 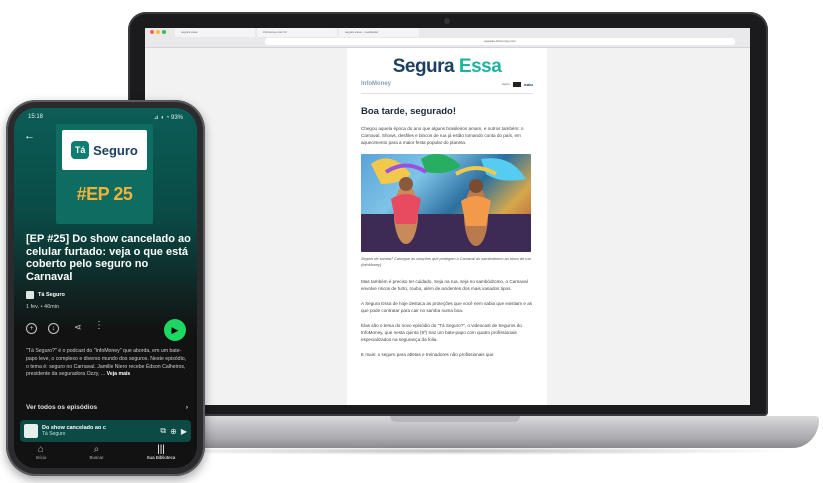 I want to click on nav-search: ⌕ Buscar, so click(x=96, y=452).